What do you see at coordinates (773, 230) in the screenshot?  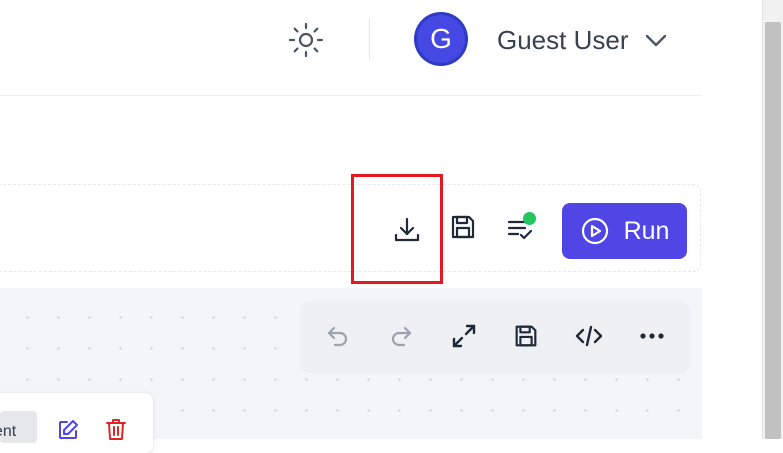 I see `scrollbar-thumb` at bounding box center [773, 230].